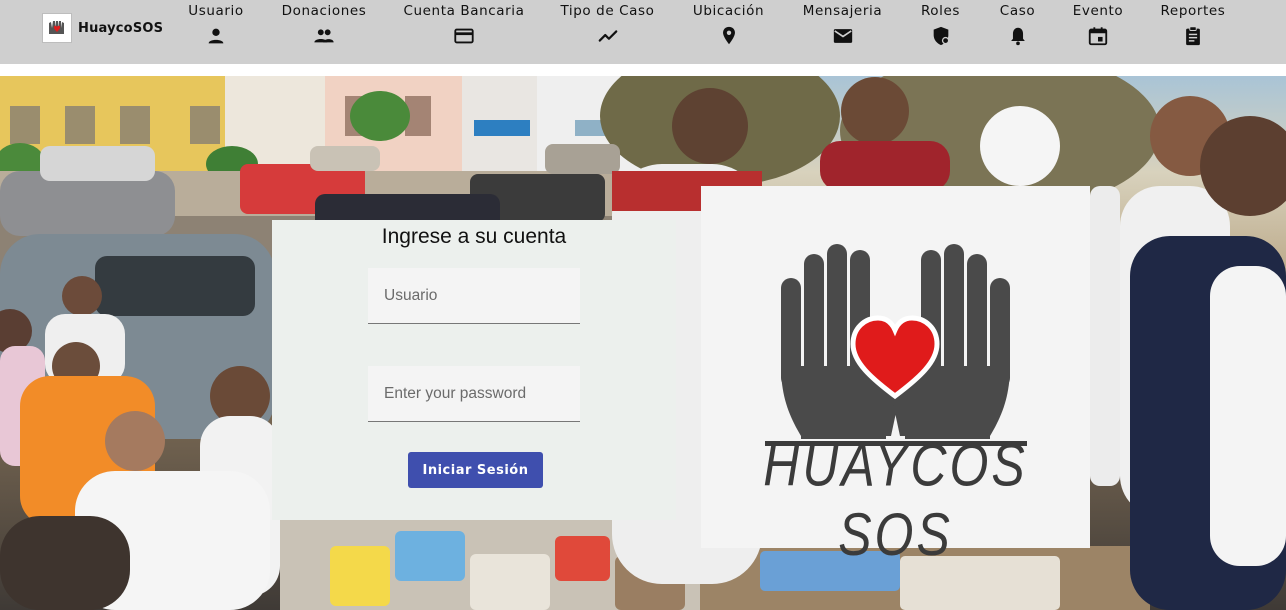 This screenshot has height=610, width=1286. What do you see at coordinates (728, 11) in the screenshot?
I see `nav-label: Ubicación` at bounding box center [728, 11].